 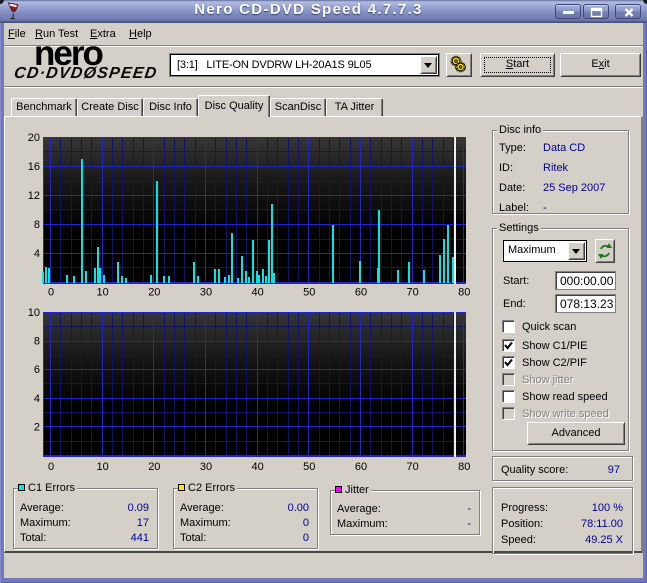 I want to click on svg-text: 12, so click(x=34, y=196).